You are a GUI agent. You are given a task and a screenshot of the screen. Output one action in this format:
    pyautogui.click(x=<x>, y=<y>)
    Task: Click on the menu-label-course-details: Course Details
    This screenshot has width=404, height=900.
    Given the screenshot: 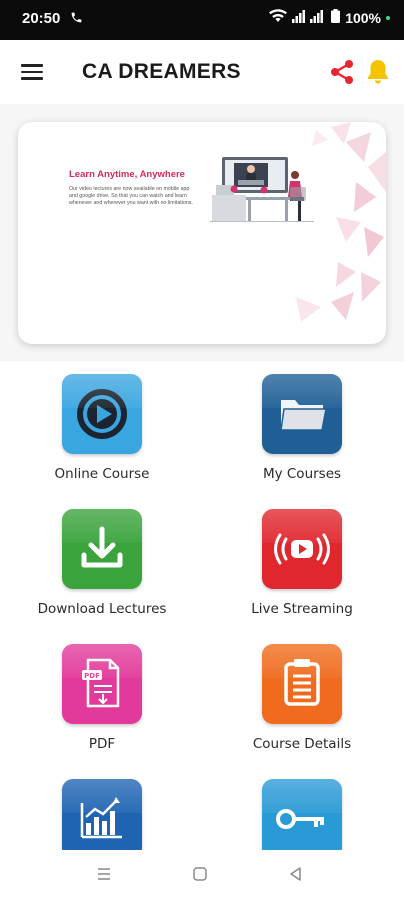 What is the action you would take?
    pyautogui.click(x=302, y=744)
    